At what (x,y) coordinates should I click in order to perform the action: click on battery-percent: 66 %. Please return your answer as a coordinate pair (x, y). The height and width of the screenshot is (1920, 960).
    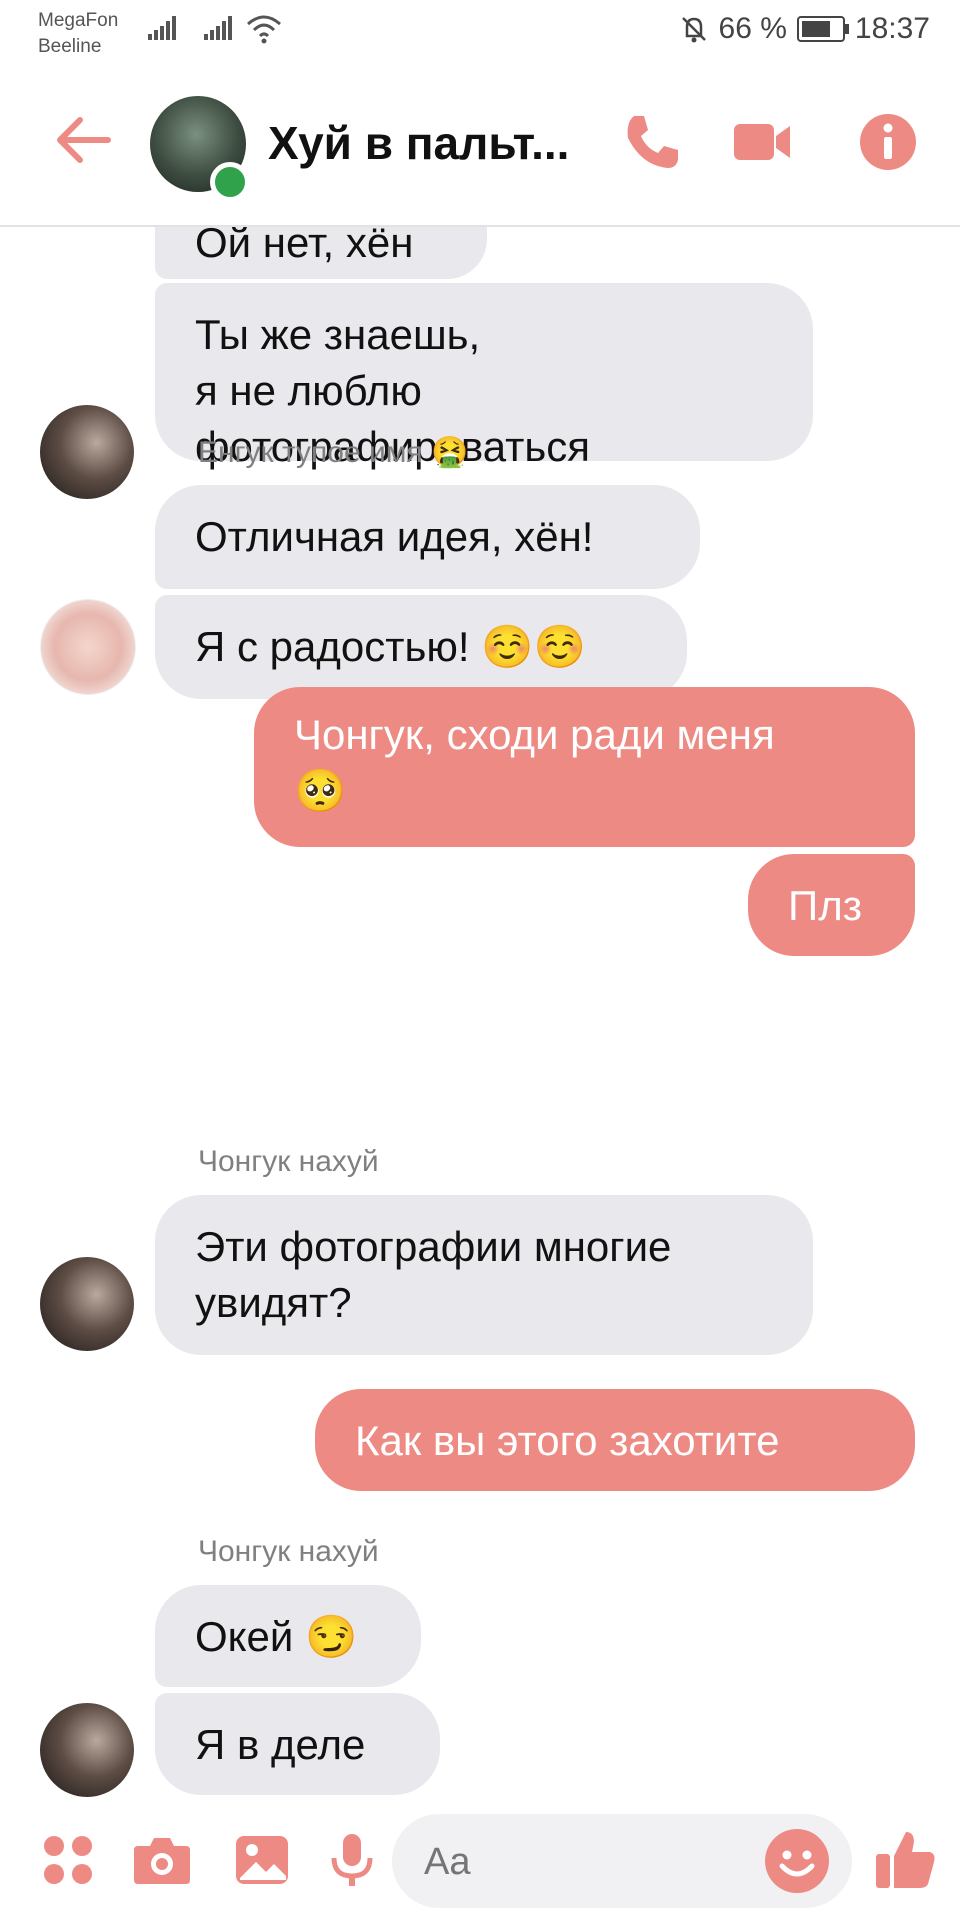
    Looking at the image, I should click on (752, 28).